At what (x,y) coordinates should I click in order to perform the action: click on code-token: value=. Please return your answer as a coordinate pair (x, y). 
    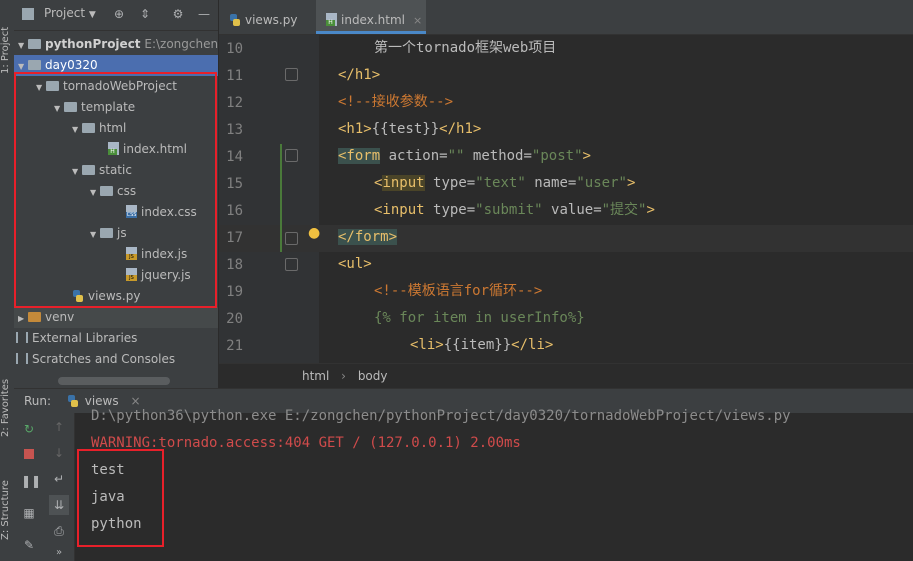
    Looking at the image, I should click on (576, 210).